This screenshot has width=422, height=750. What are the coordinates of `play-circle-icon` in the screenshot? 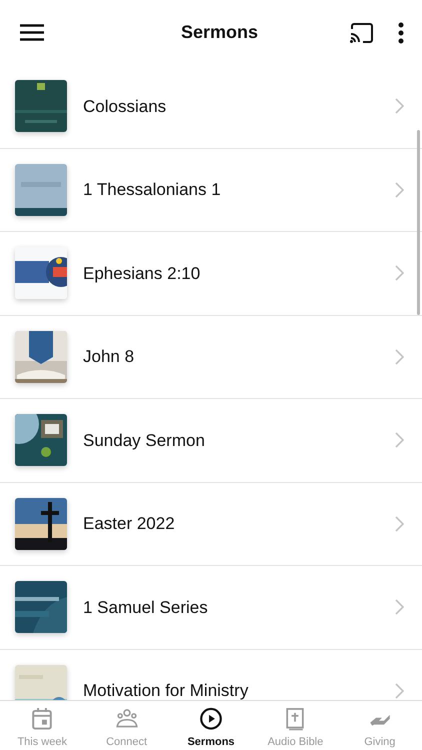 It's located at (211, 718).